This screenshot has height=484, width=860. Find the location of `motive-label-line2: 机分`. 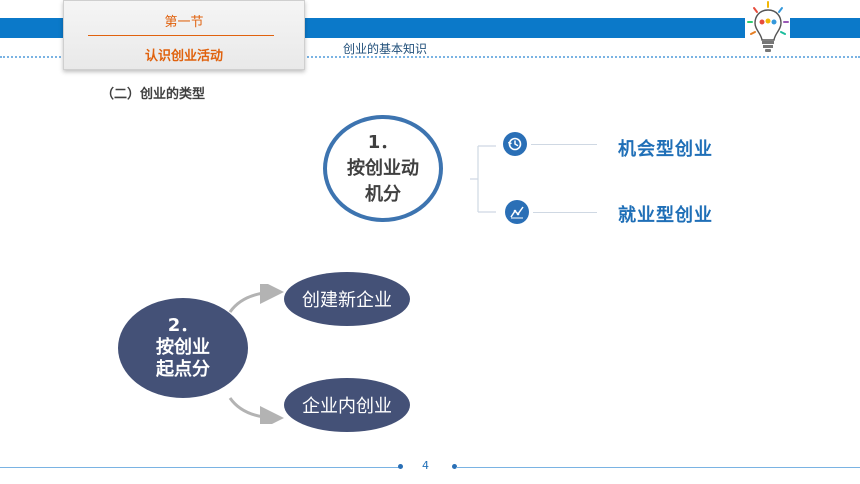

motive-label-line2: 机分 is located at coordinates (383, 194).